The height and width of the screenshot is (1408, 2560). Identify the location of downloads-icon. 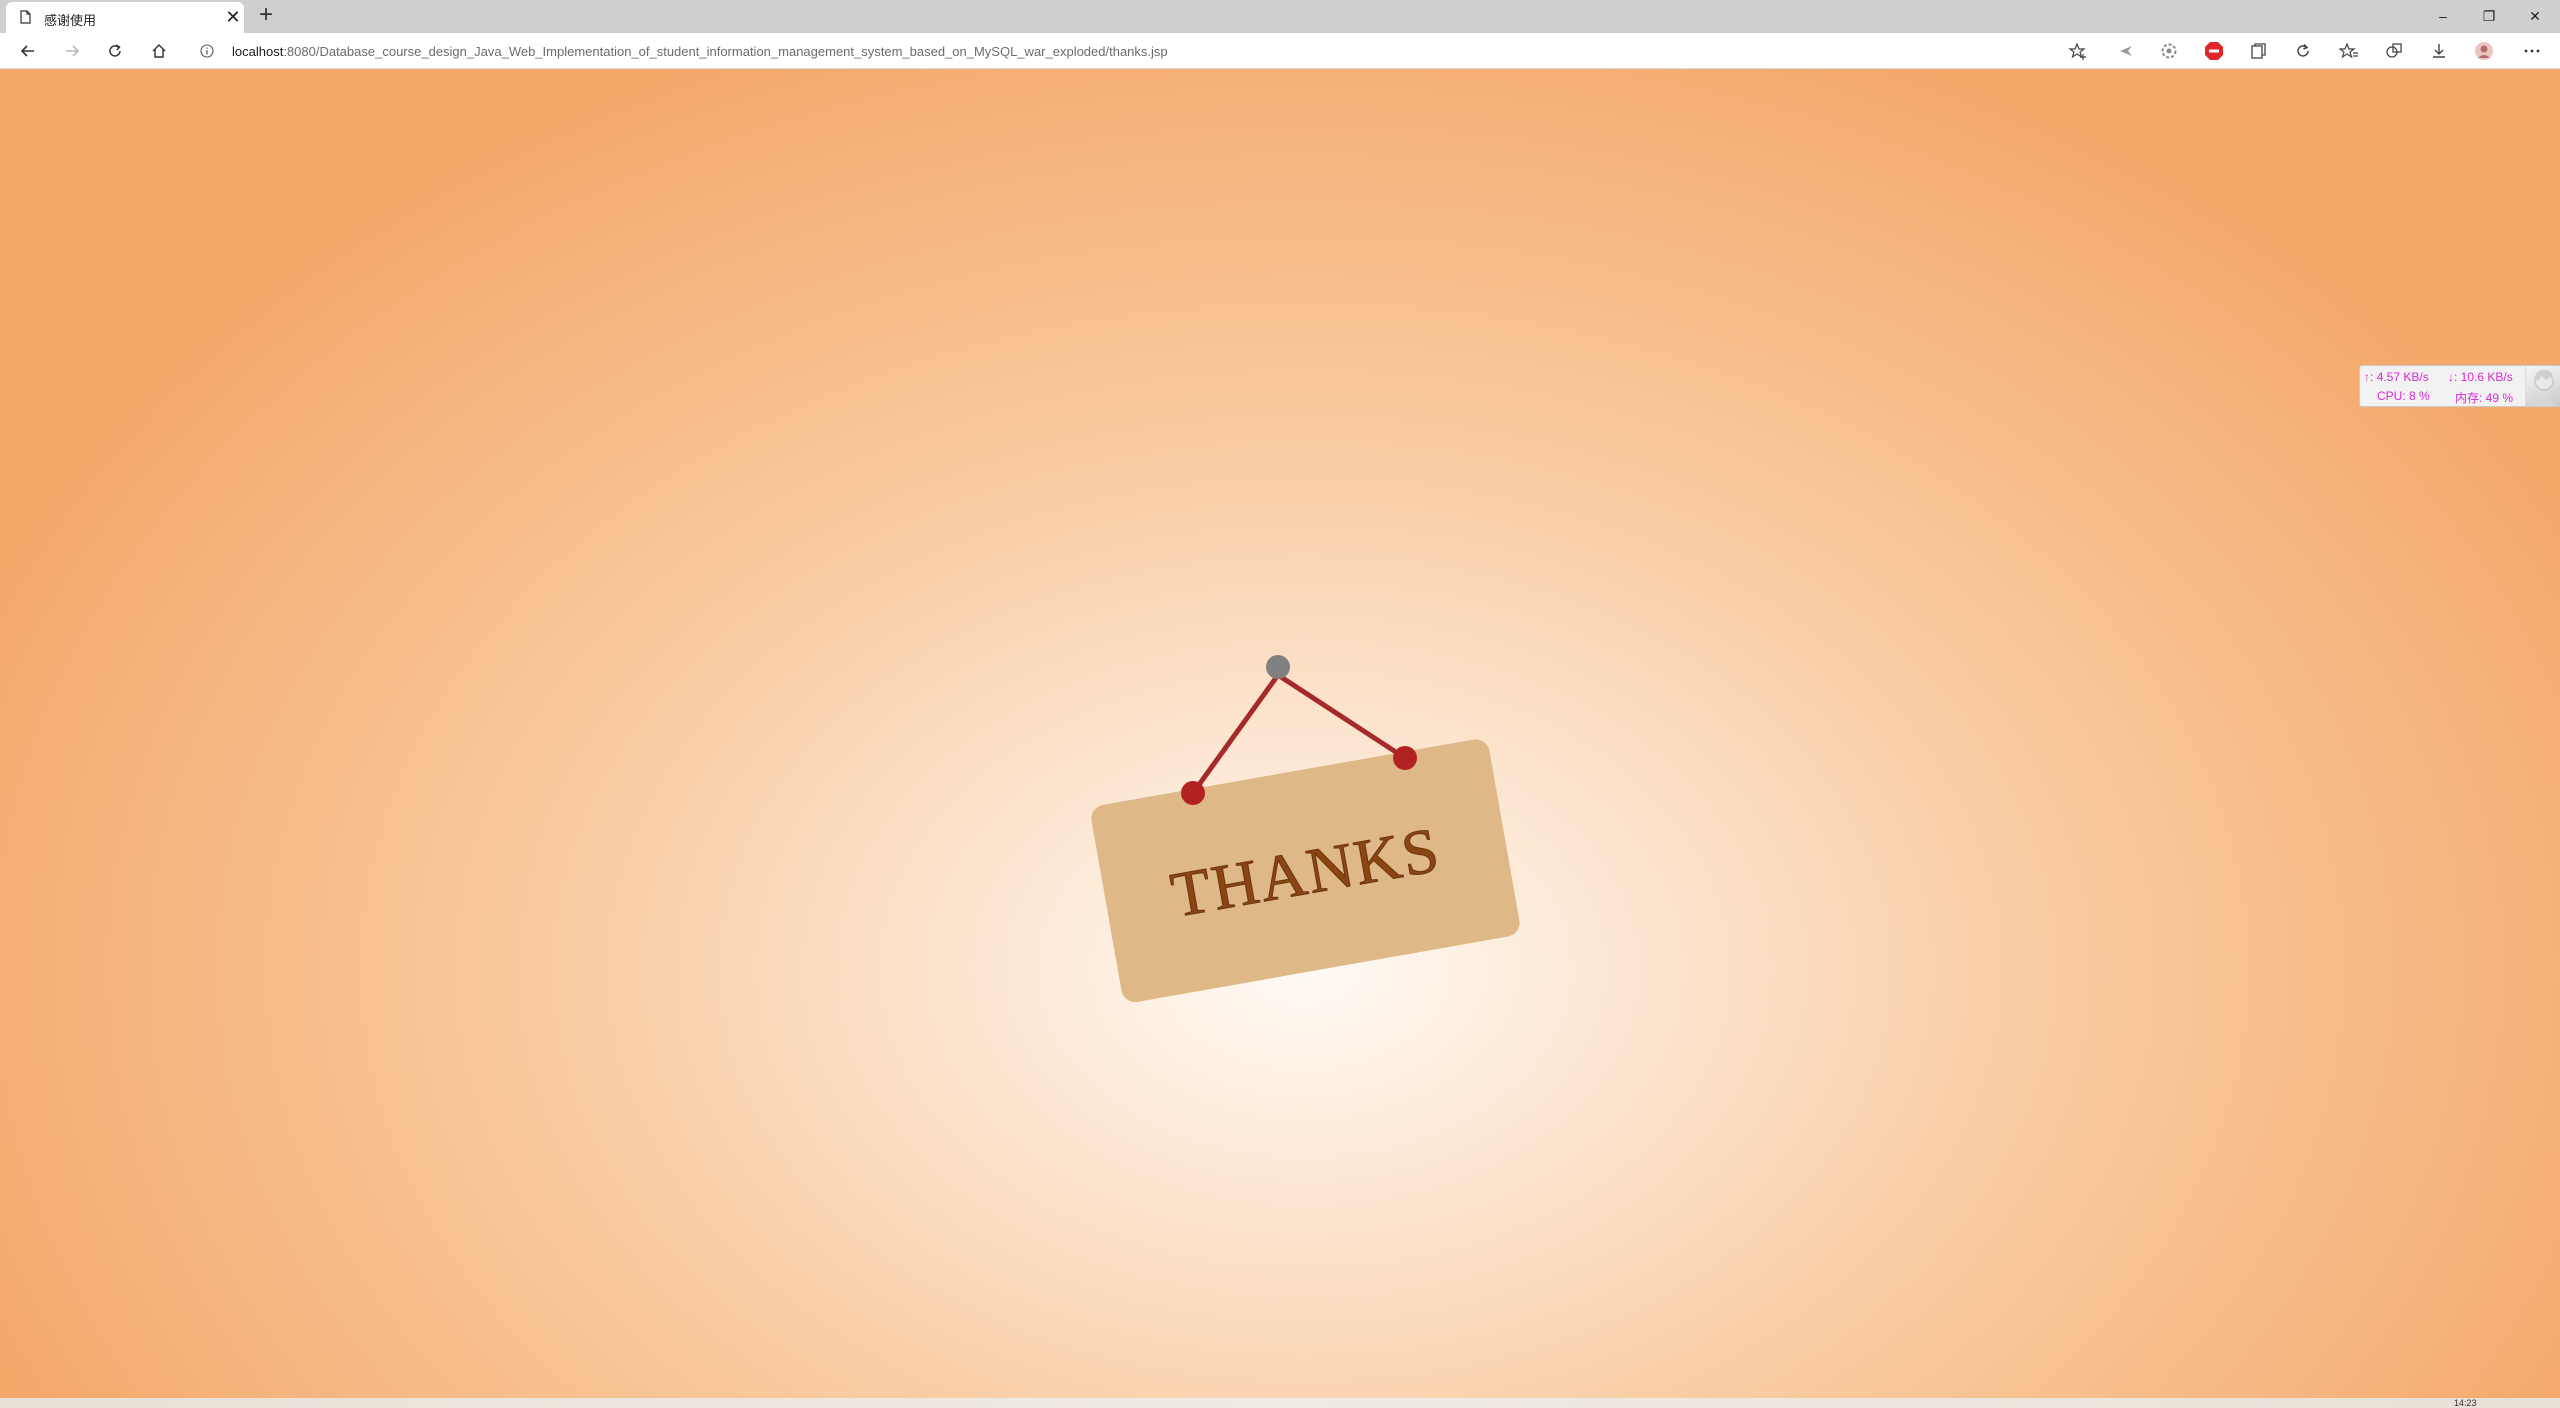
(2439, 51).